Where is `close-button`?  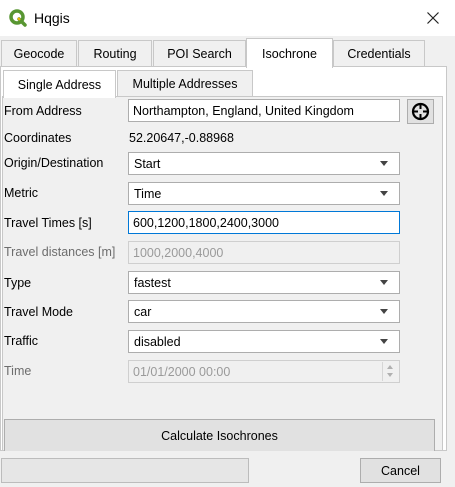
close-button is located at coordinates (433, 18).